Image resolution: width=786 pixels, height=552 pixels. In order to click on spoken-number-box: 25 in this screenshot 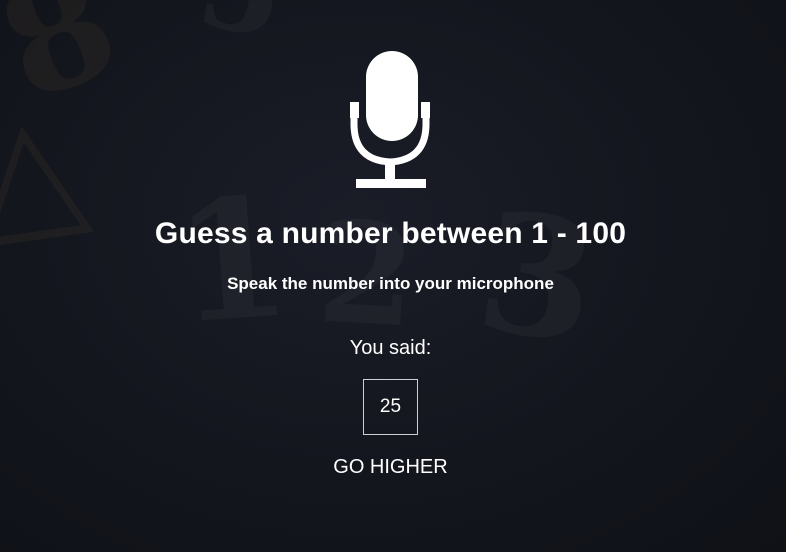, I will do `click(390, 407)`.